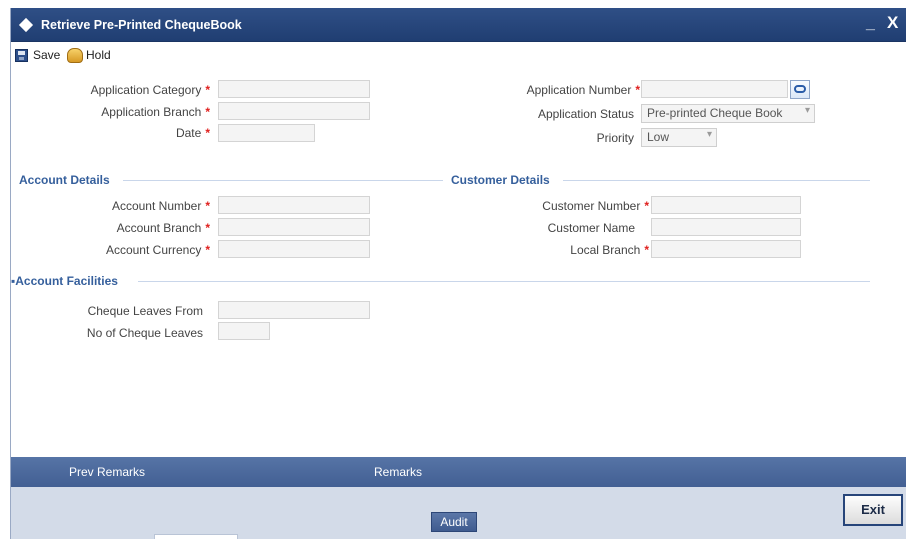 The image size is (906, 539). Describe the element at coordinates (458, 54) in the screenshot. I see `toolbar: Save Hold` at that location.